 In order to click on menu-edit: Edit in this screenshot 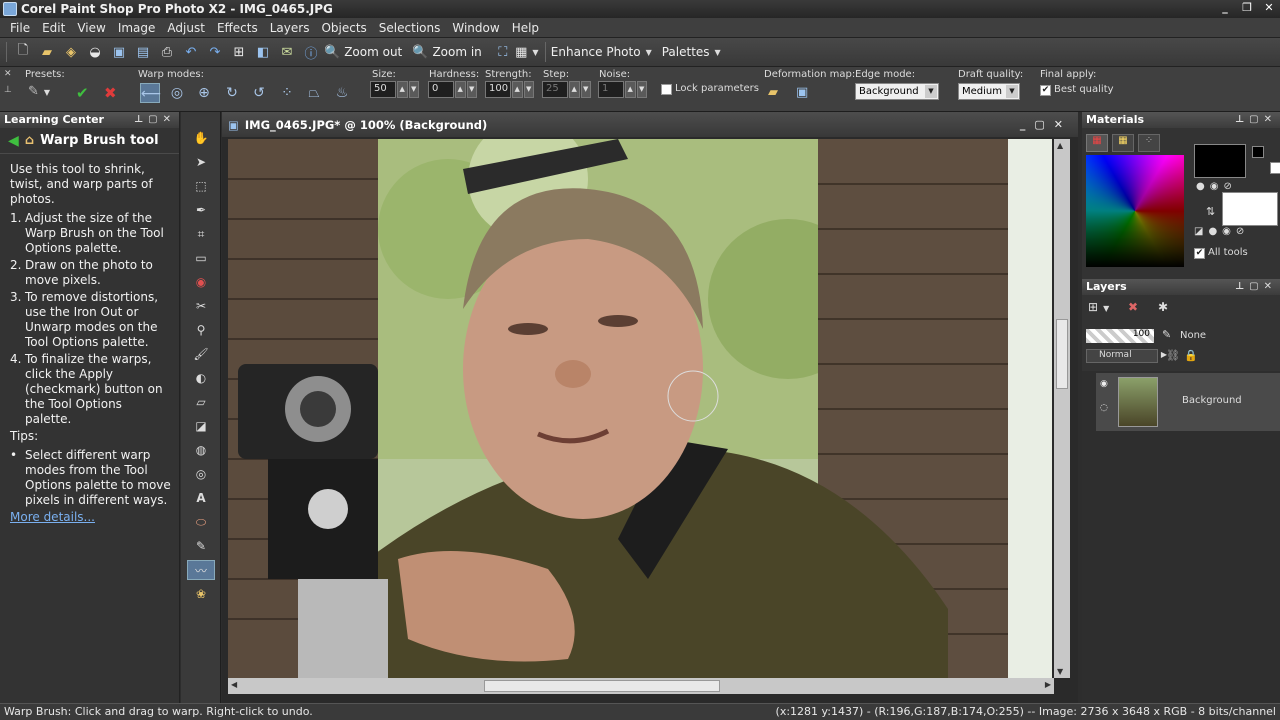, I will do `click(53, 28)`.